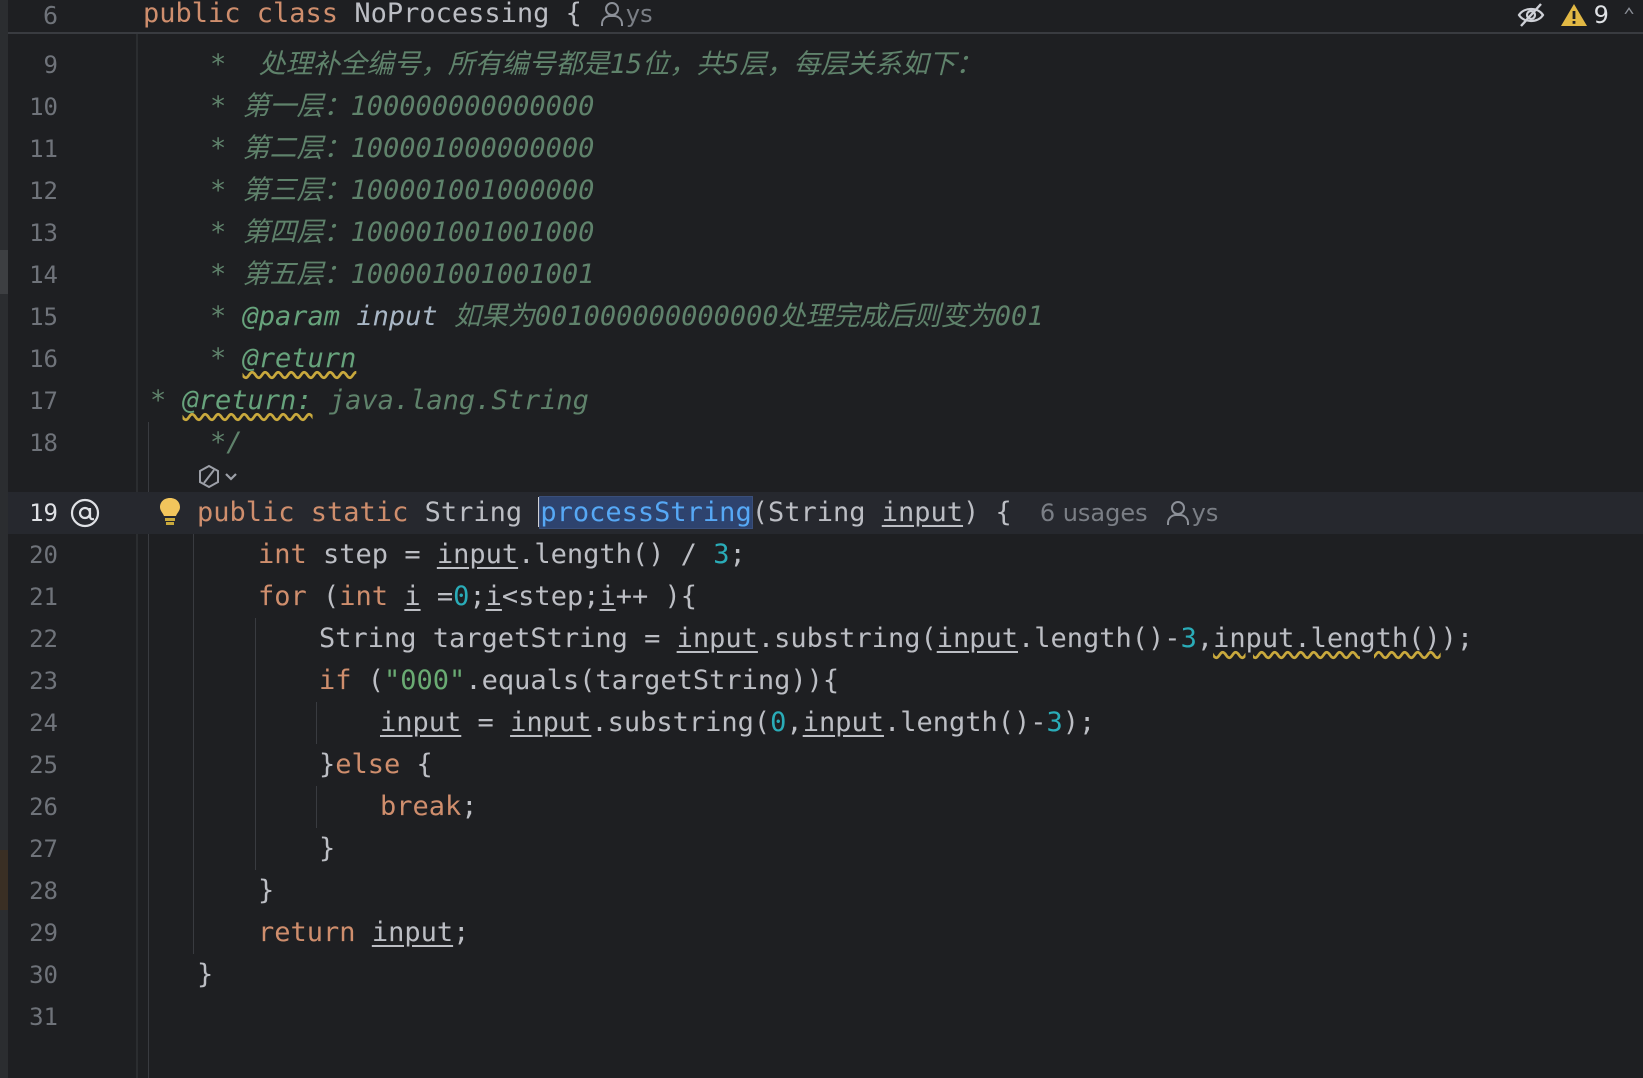 The height and width of the screenshot is (1078, 1643). Describe the element at coordinates (170, 512) in the screenshot. I see `lightbulb-icon` at that location.